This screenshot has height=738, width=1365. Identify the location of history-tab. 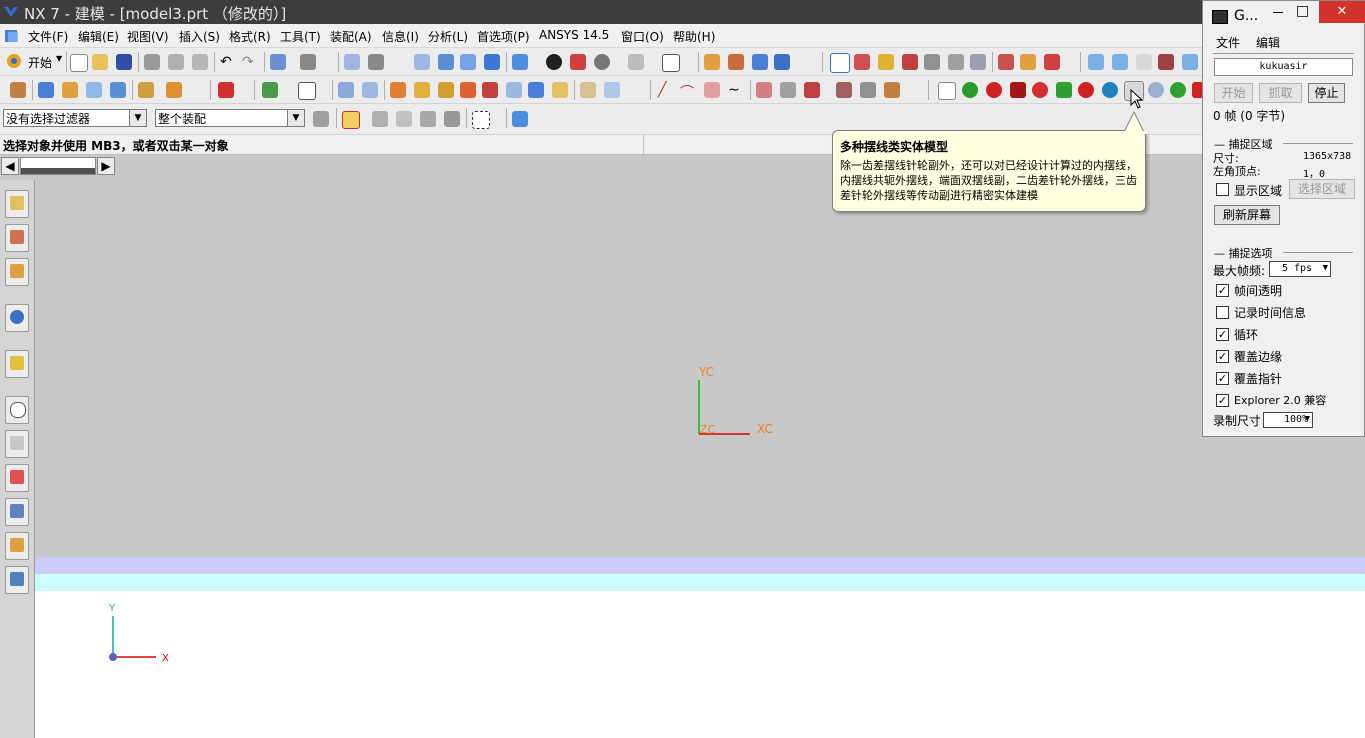
(17, 410).